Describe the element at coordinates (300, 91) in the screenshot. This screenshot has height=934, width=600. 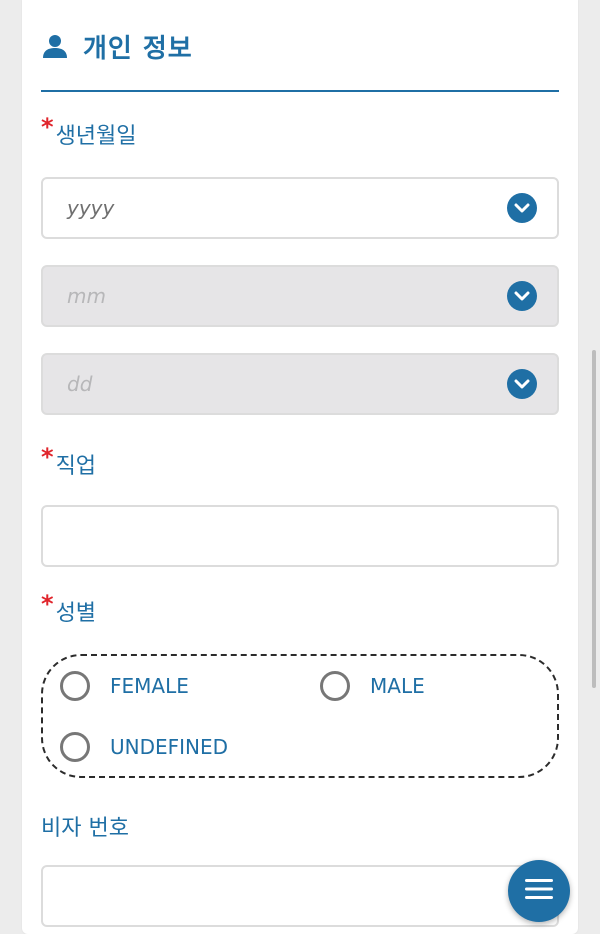
I see `section-divider` at that location.